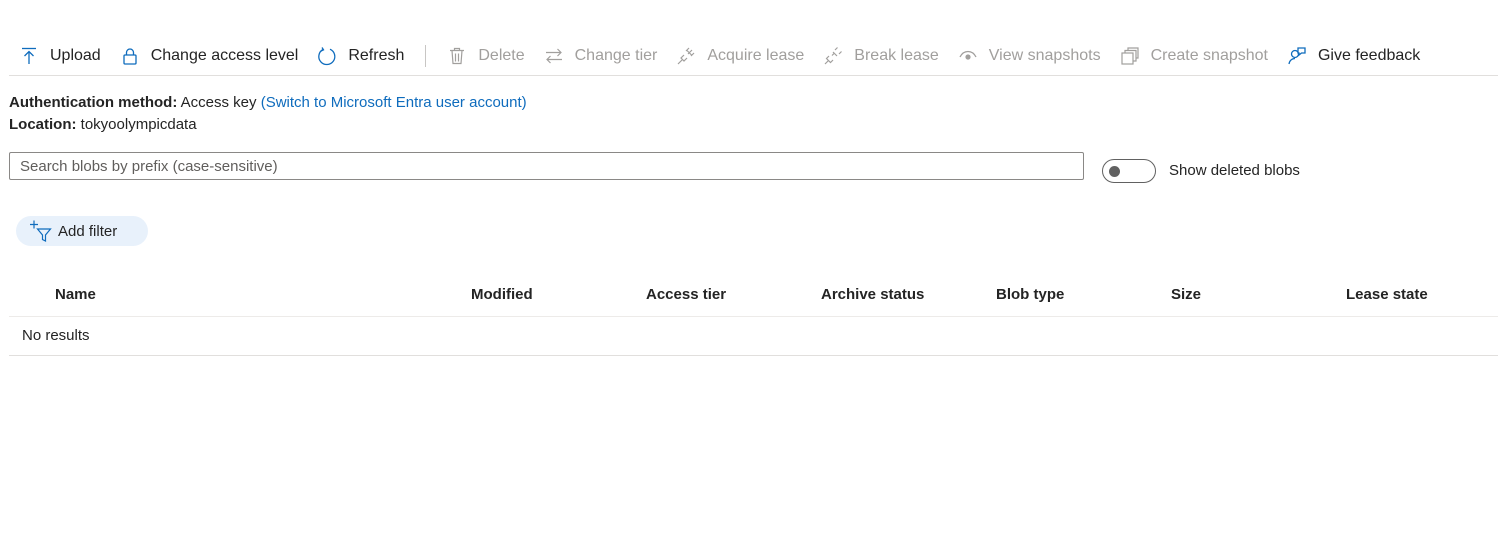  I want to click on column-header-lease-state: Lease state, so click(1387, 294).